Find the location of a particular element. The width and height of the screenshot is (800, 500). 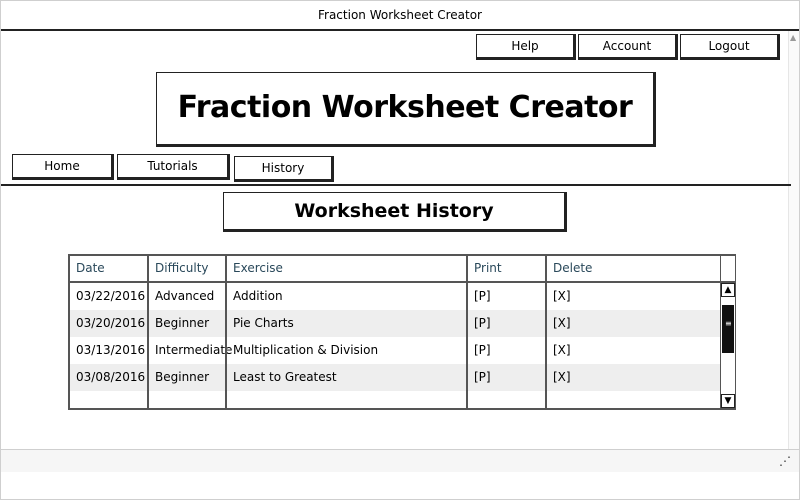

logo-text: Fraction Worksheet Creator is located at coordinates (405, 107).